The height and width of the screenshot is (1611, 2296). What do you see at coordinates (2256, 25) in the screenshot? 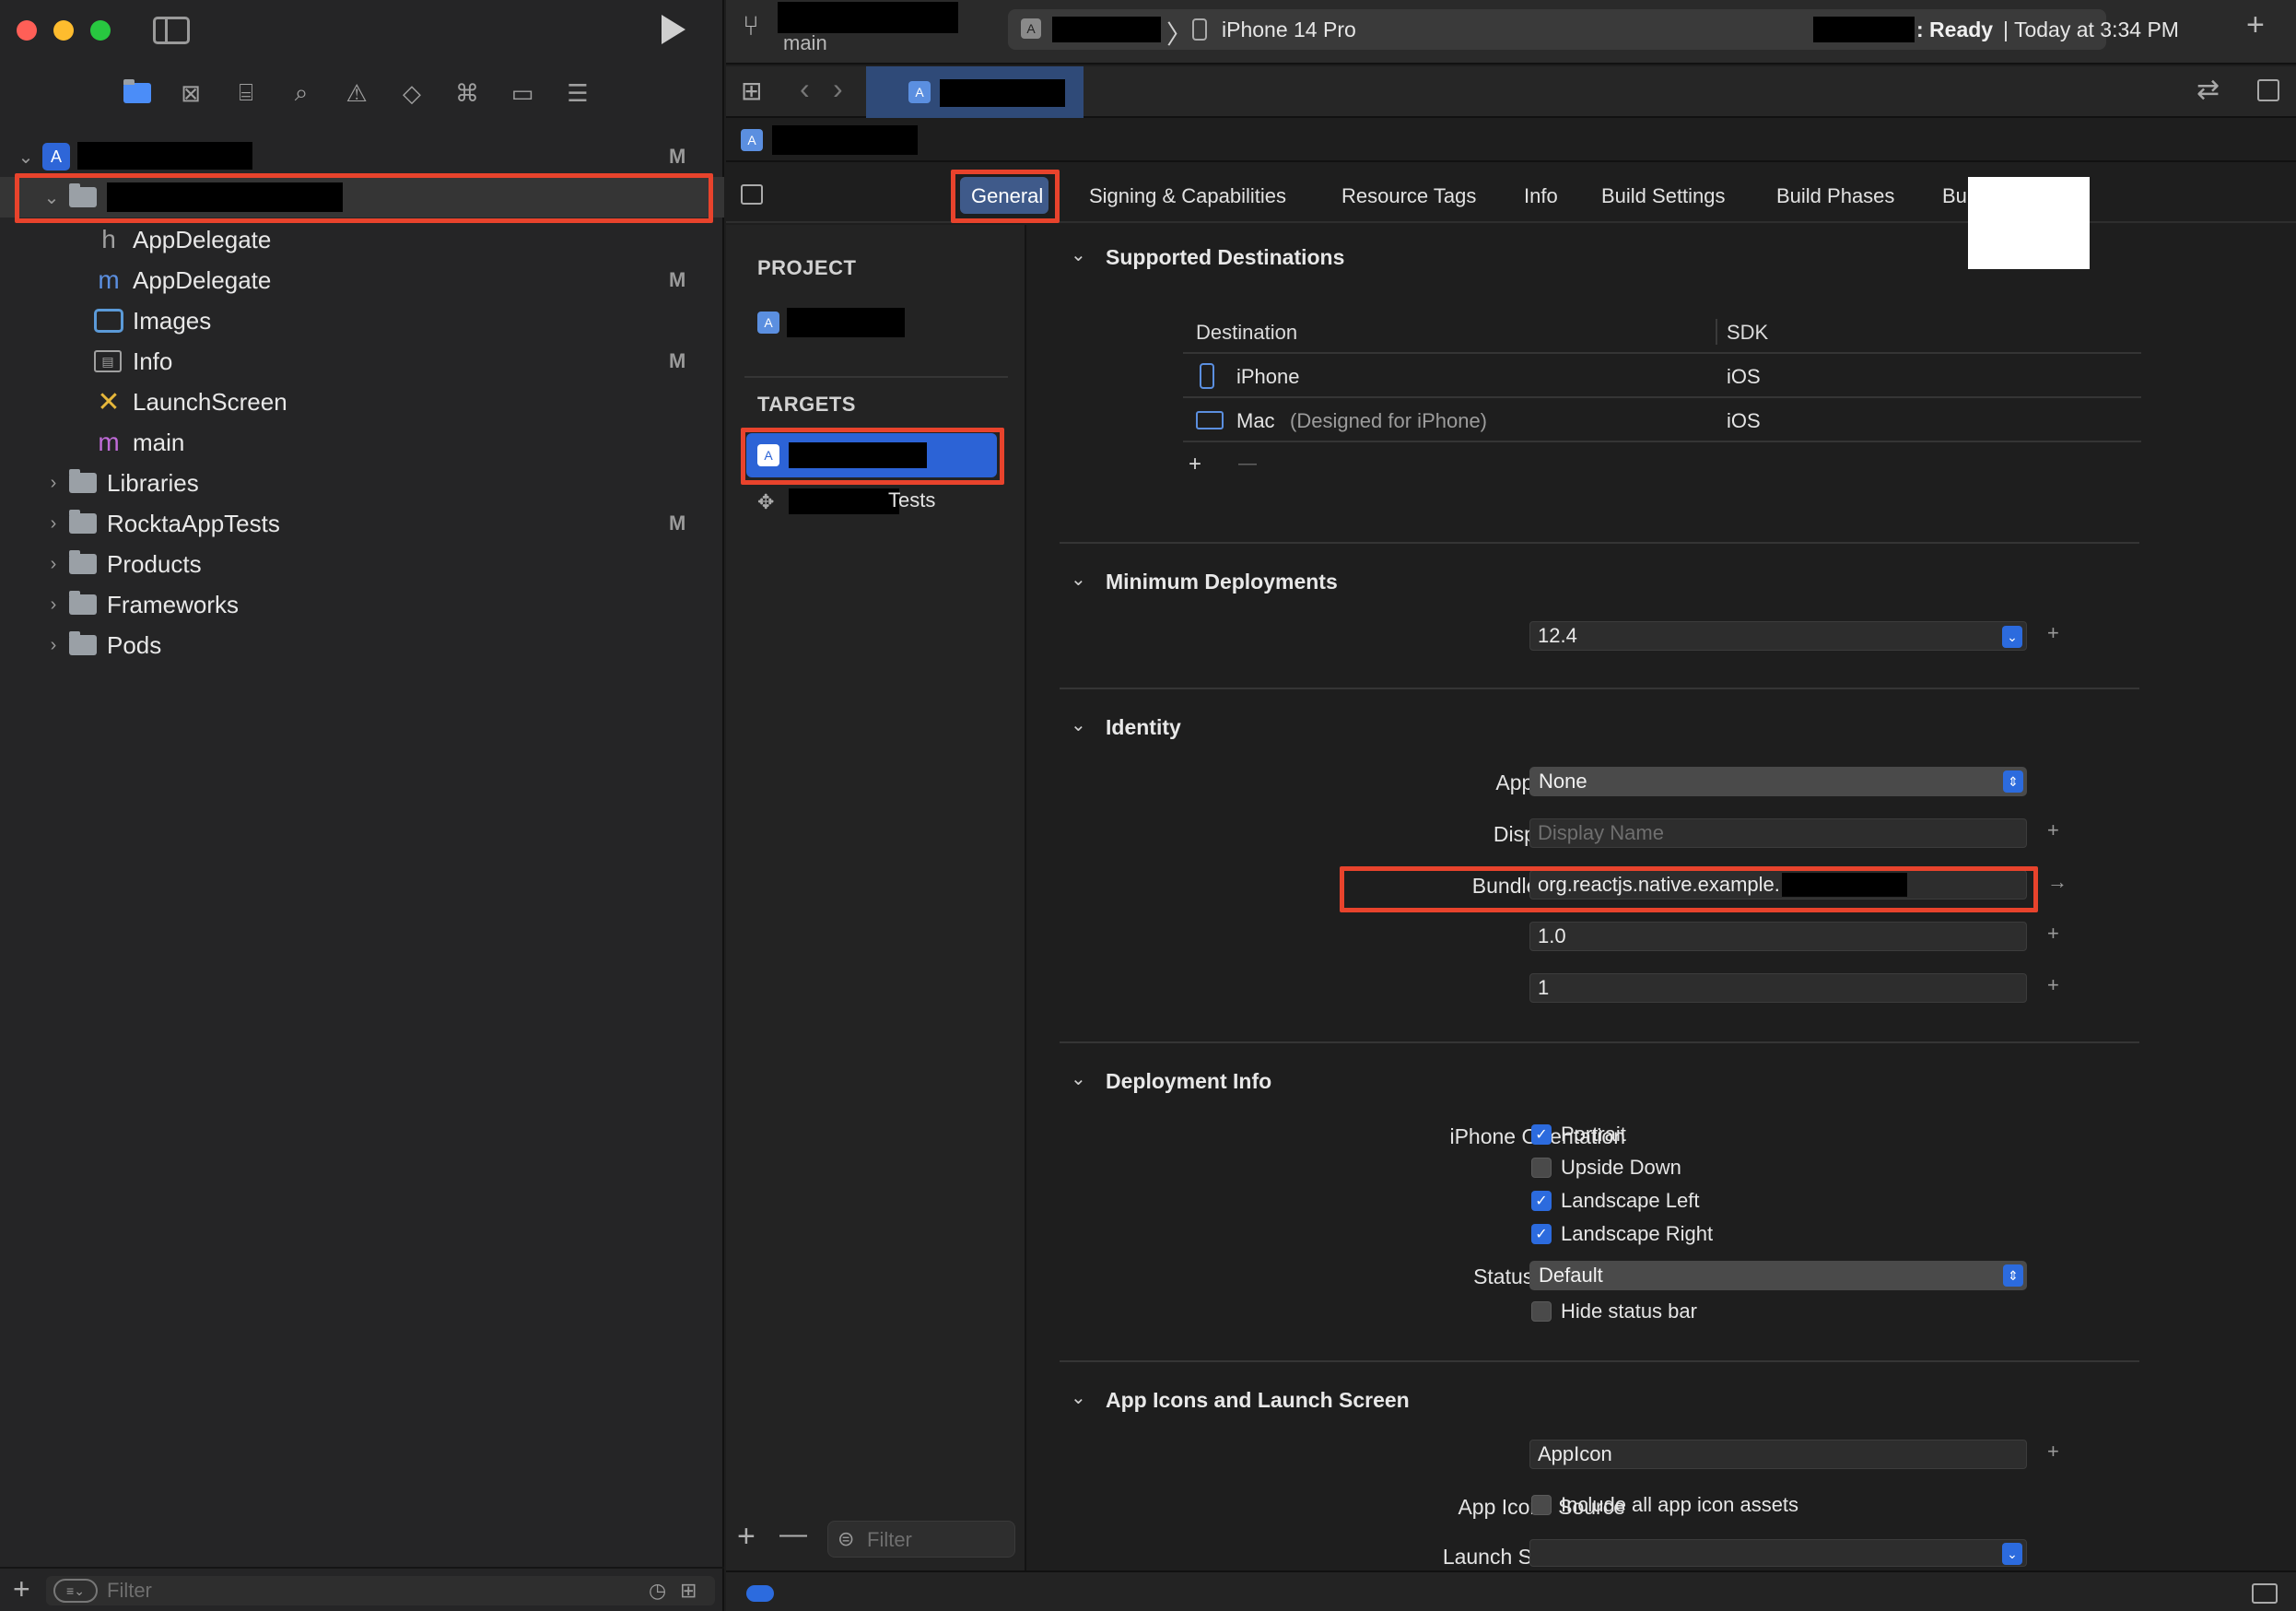
I see `library-add-icon: +` at bounding box center [2256, 25].